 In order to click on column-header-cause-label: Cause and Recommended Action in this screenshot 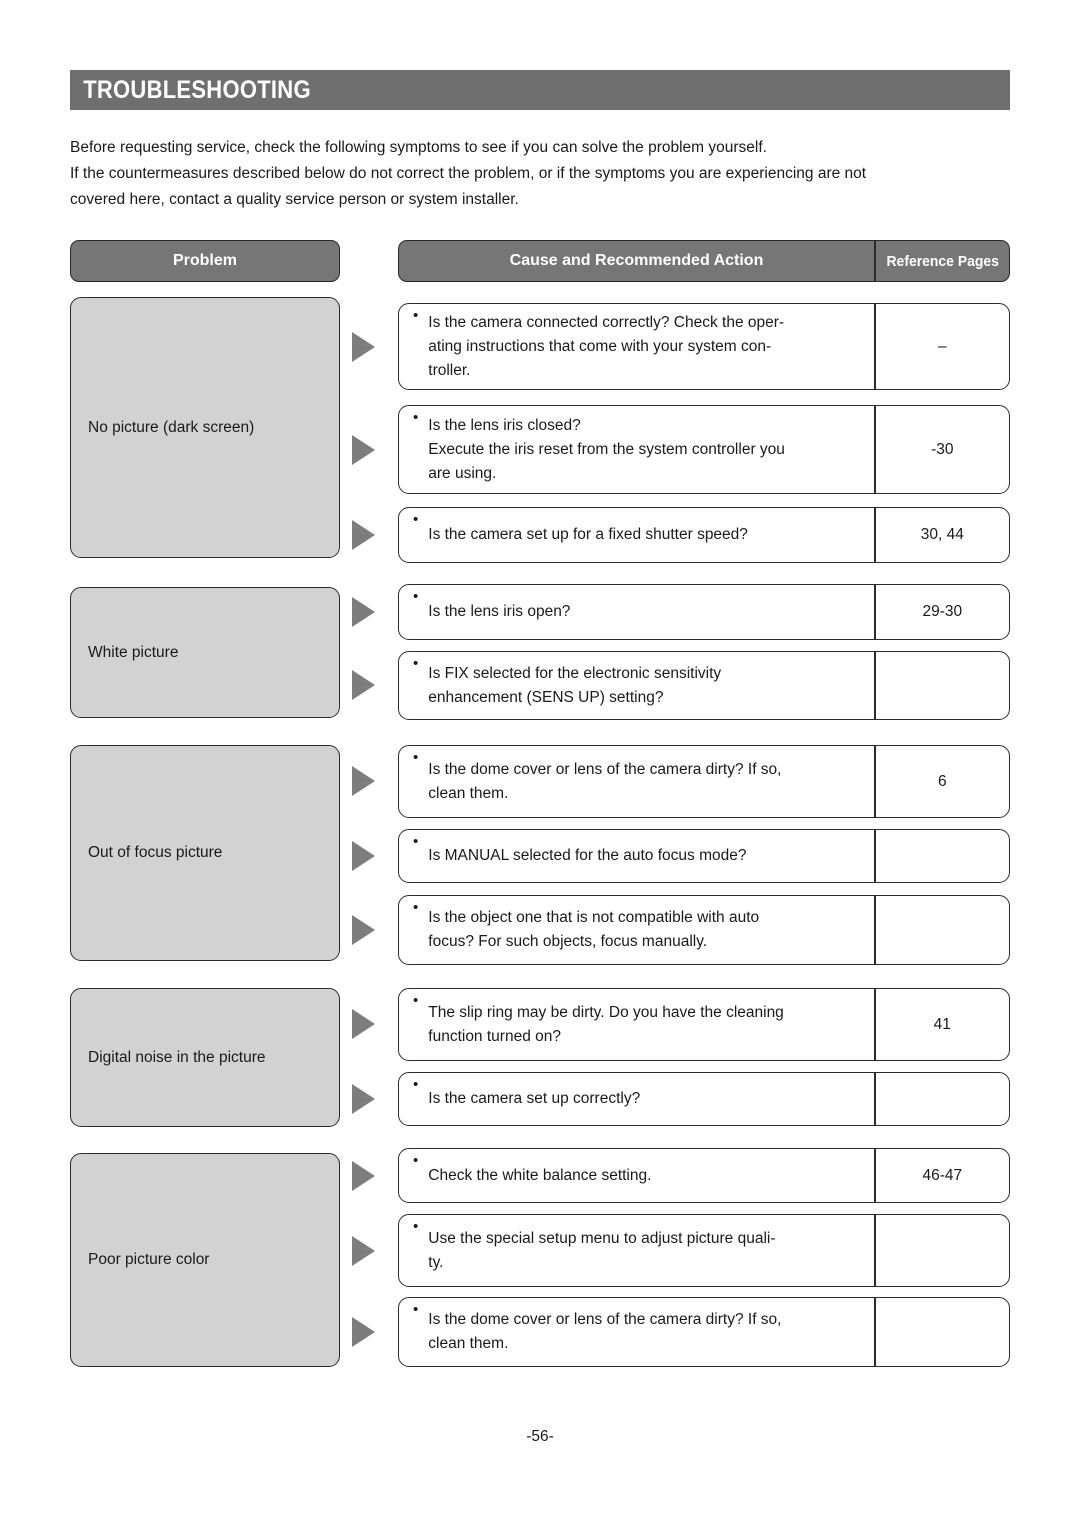, I will do `click(636, 260)`.